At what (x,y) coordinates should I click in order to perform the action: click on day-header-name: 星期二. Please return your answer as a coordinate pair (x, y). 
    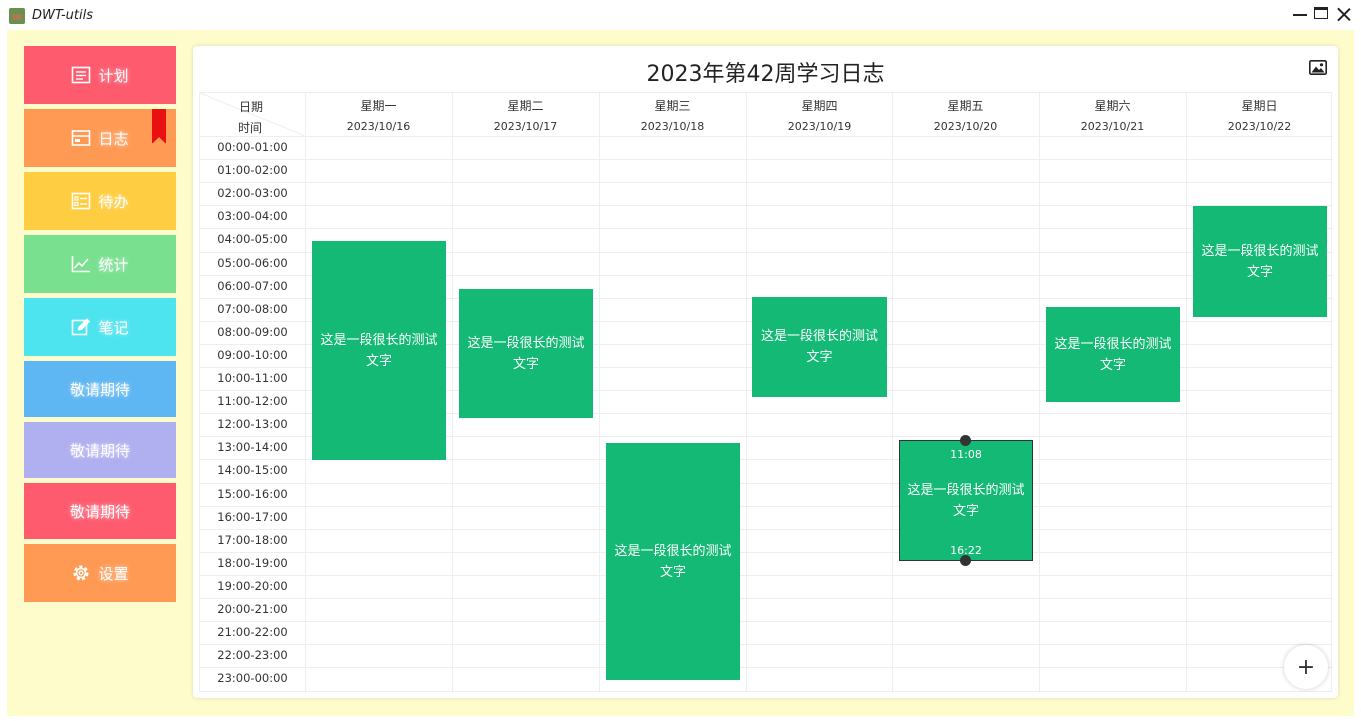
    Looking at the image, I should click on (525, 106).